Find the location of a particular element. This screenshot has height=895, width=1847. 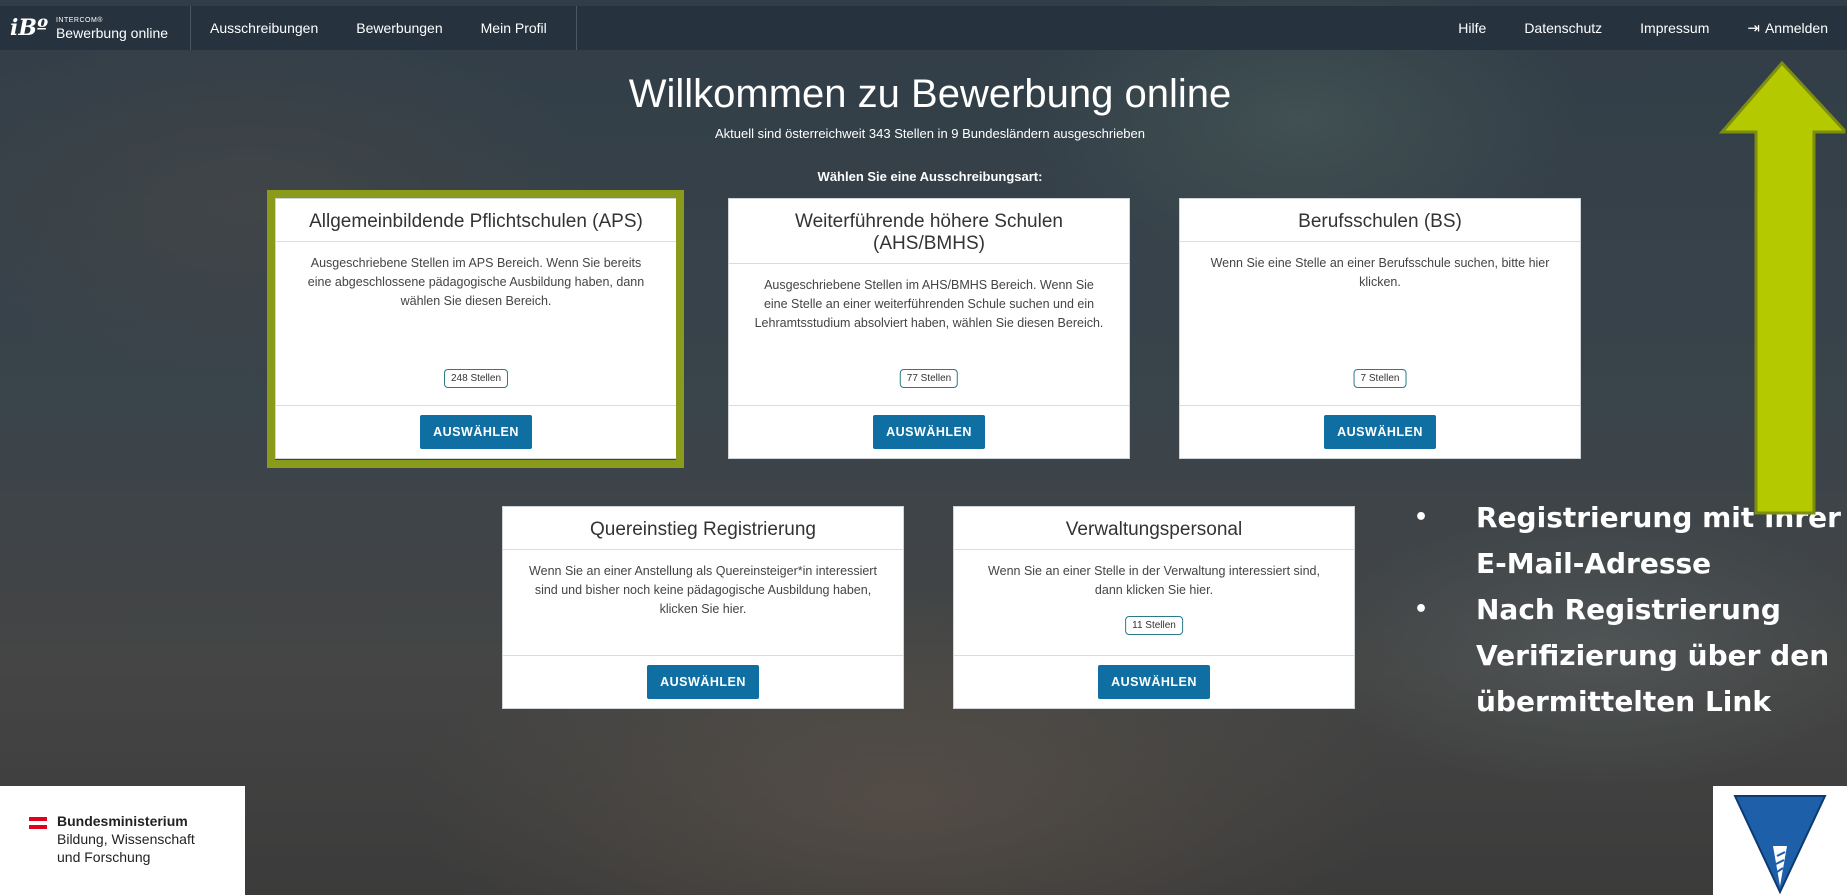

brand-small: INTERCOM® is located at coordinates (79, 20).